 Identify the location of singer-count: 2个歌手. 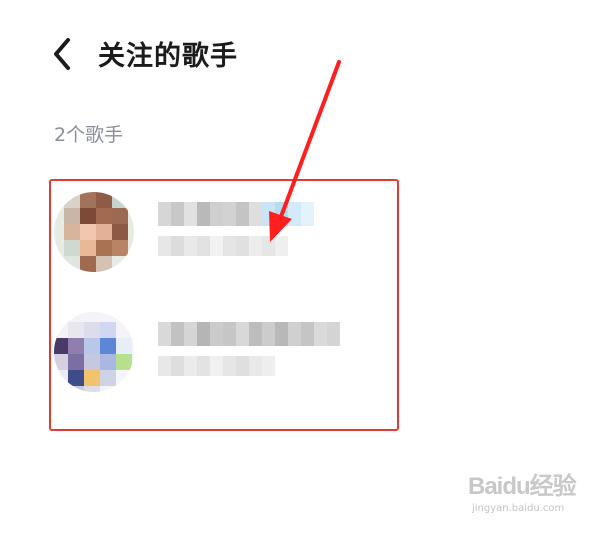
(89, 135).